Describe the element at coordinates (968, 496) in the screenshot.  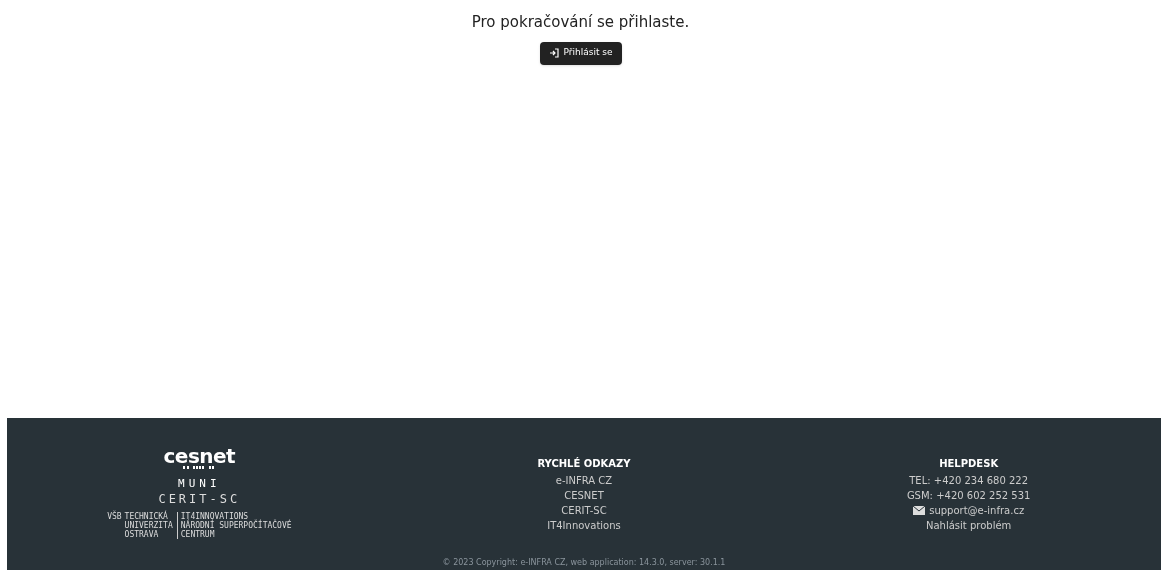
I see `phone-number: GSM: +420 602 252 531` at that location.